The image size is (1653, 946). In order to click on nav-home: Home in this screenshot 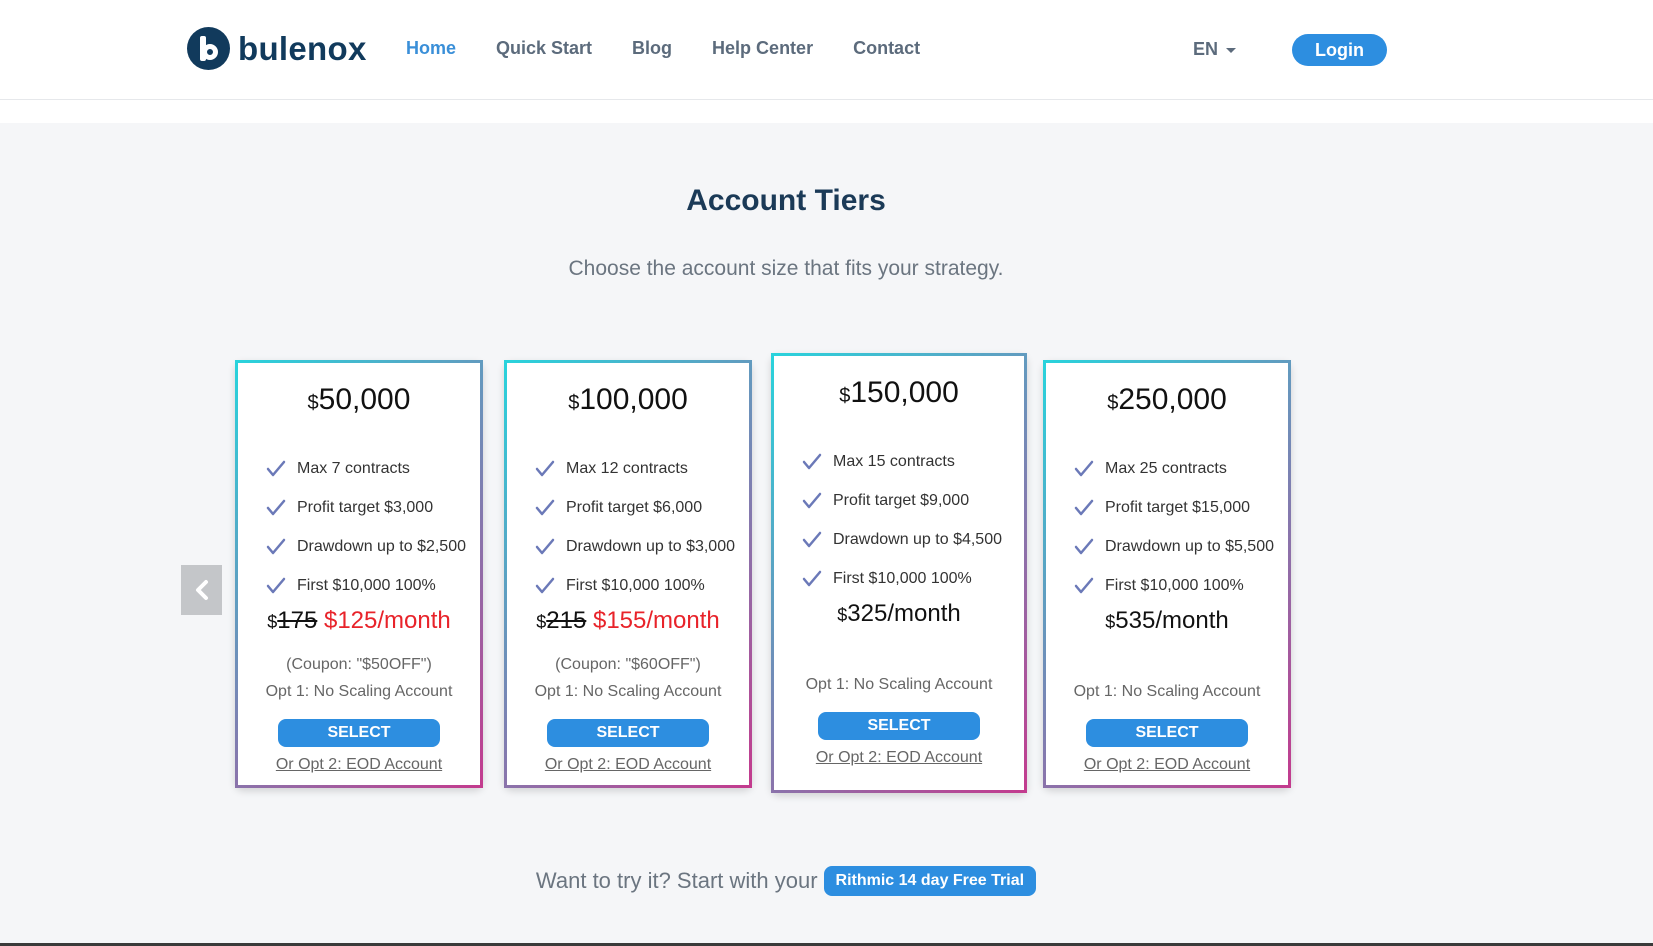, I will do `click(431, 48)`.